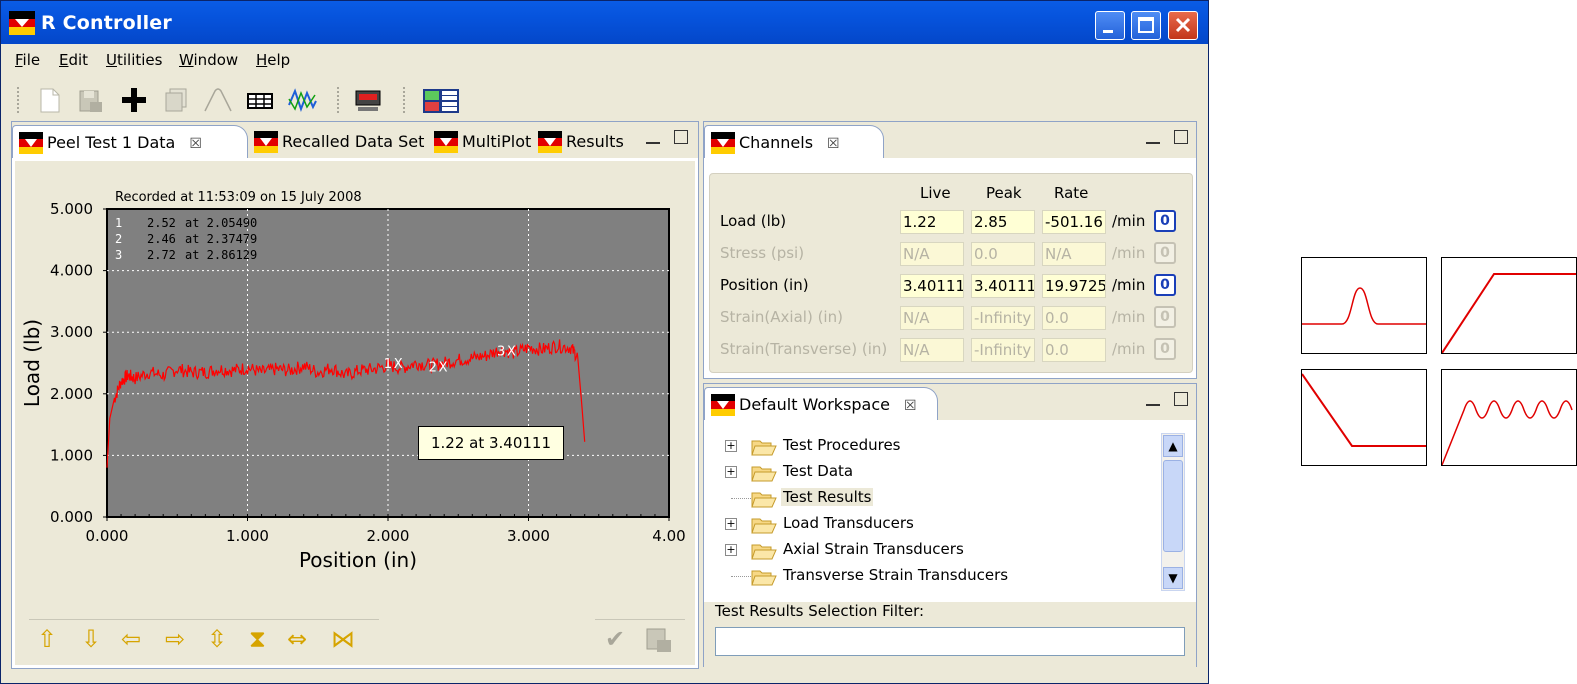  I want to click on tab-multiplot: MultiPlot, so click(483, 141).